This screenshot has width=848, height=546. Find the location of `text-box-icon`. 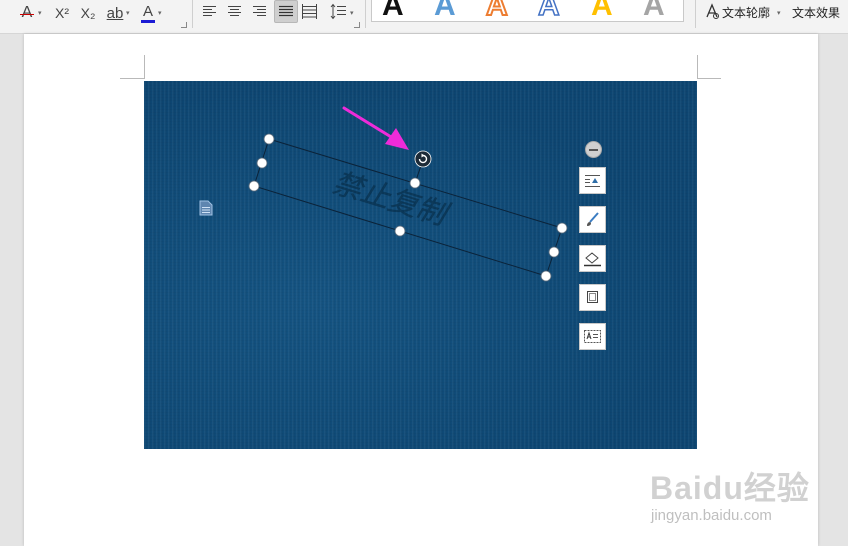

text-box-icon is located at coordinates (592, 336).